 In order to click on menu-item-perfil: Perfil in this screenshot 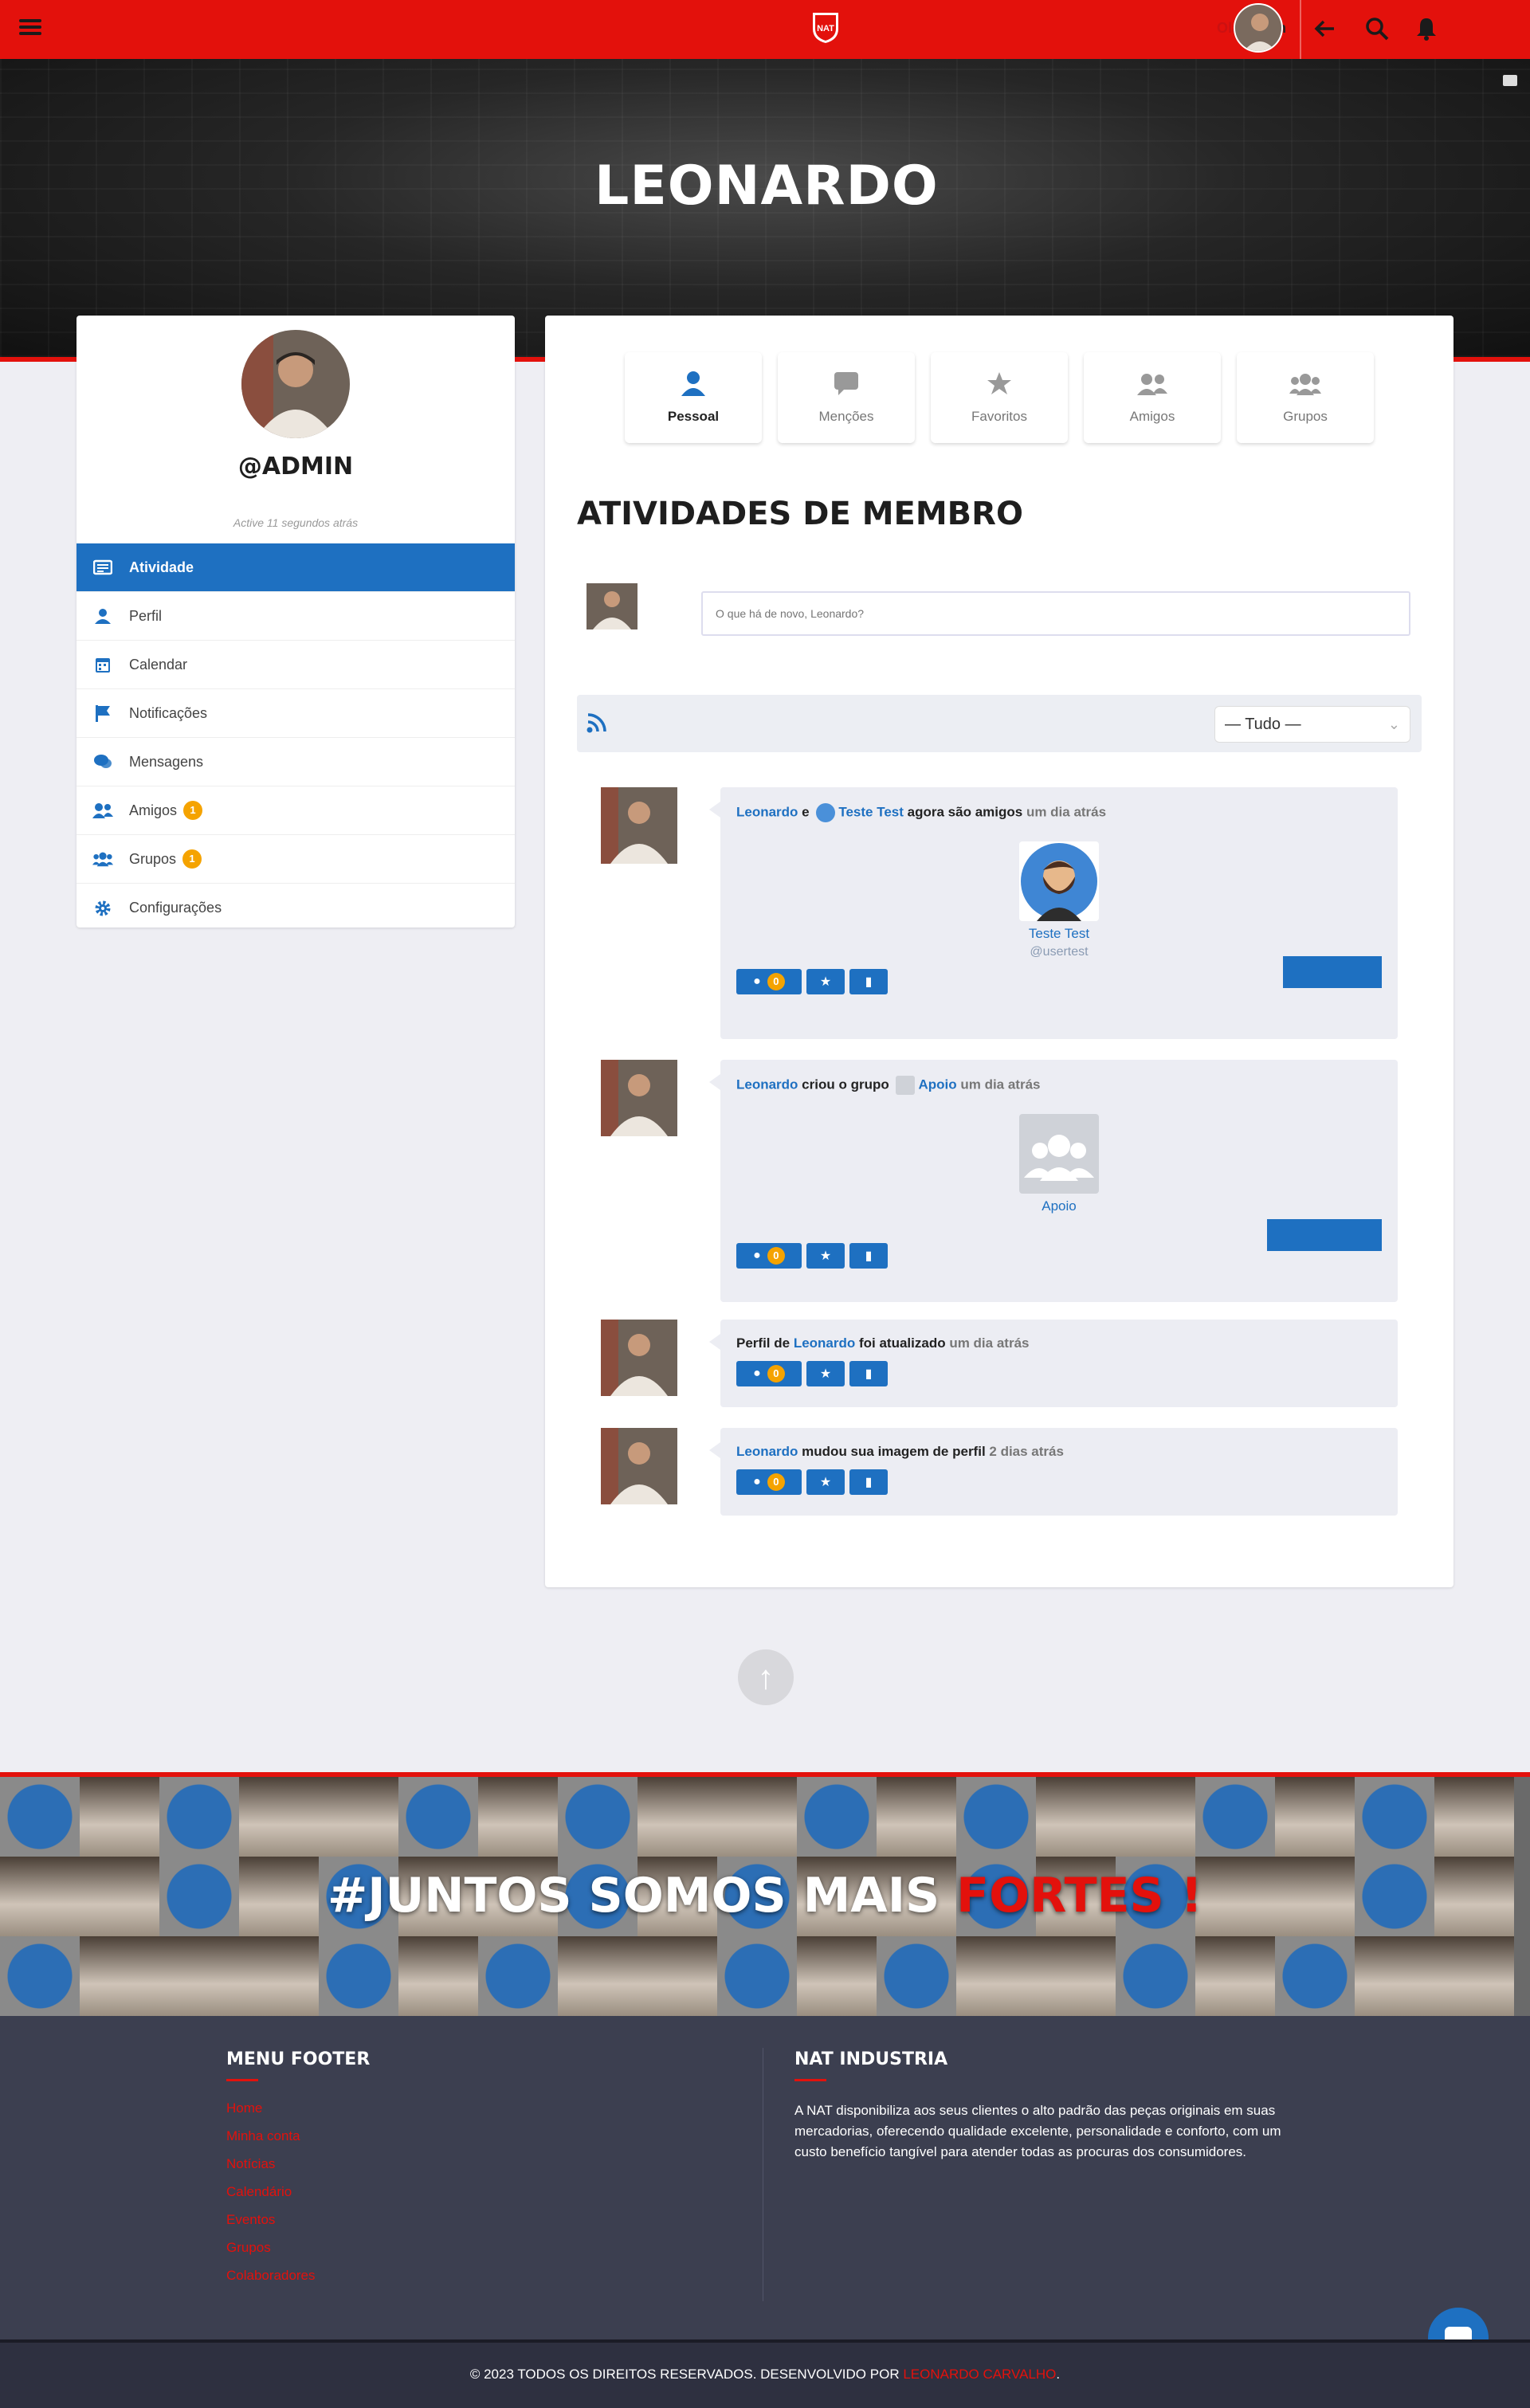, I will do `click(295, 616)`.